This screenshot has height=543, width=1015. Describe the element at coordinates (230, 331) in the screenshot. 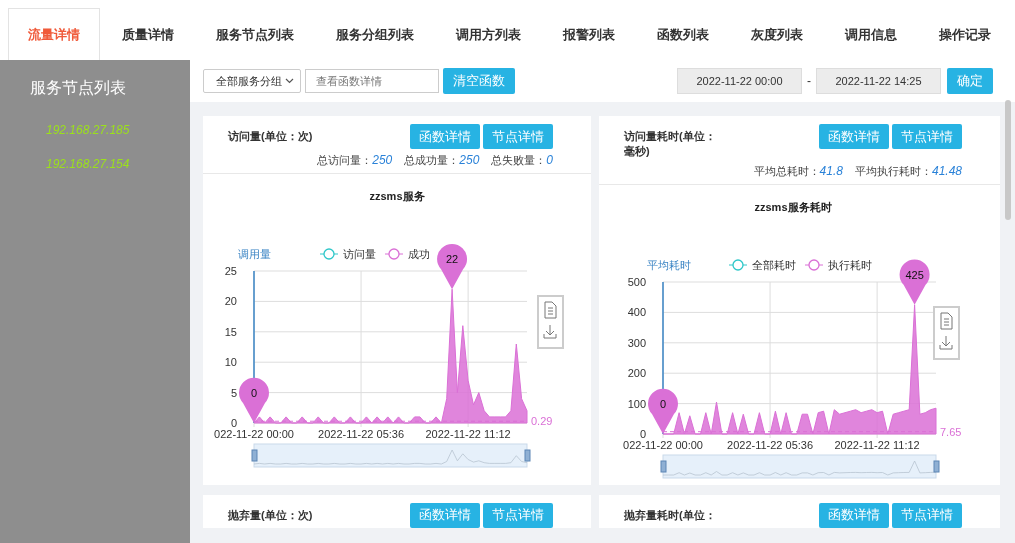

I see `y-tick-label: 15` at that location.